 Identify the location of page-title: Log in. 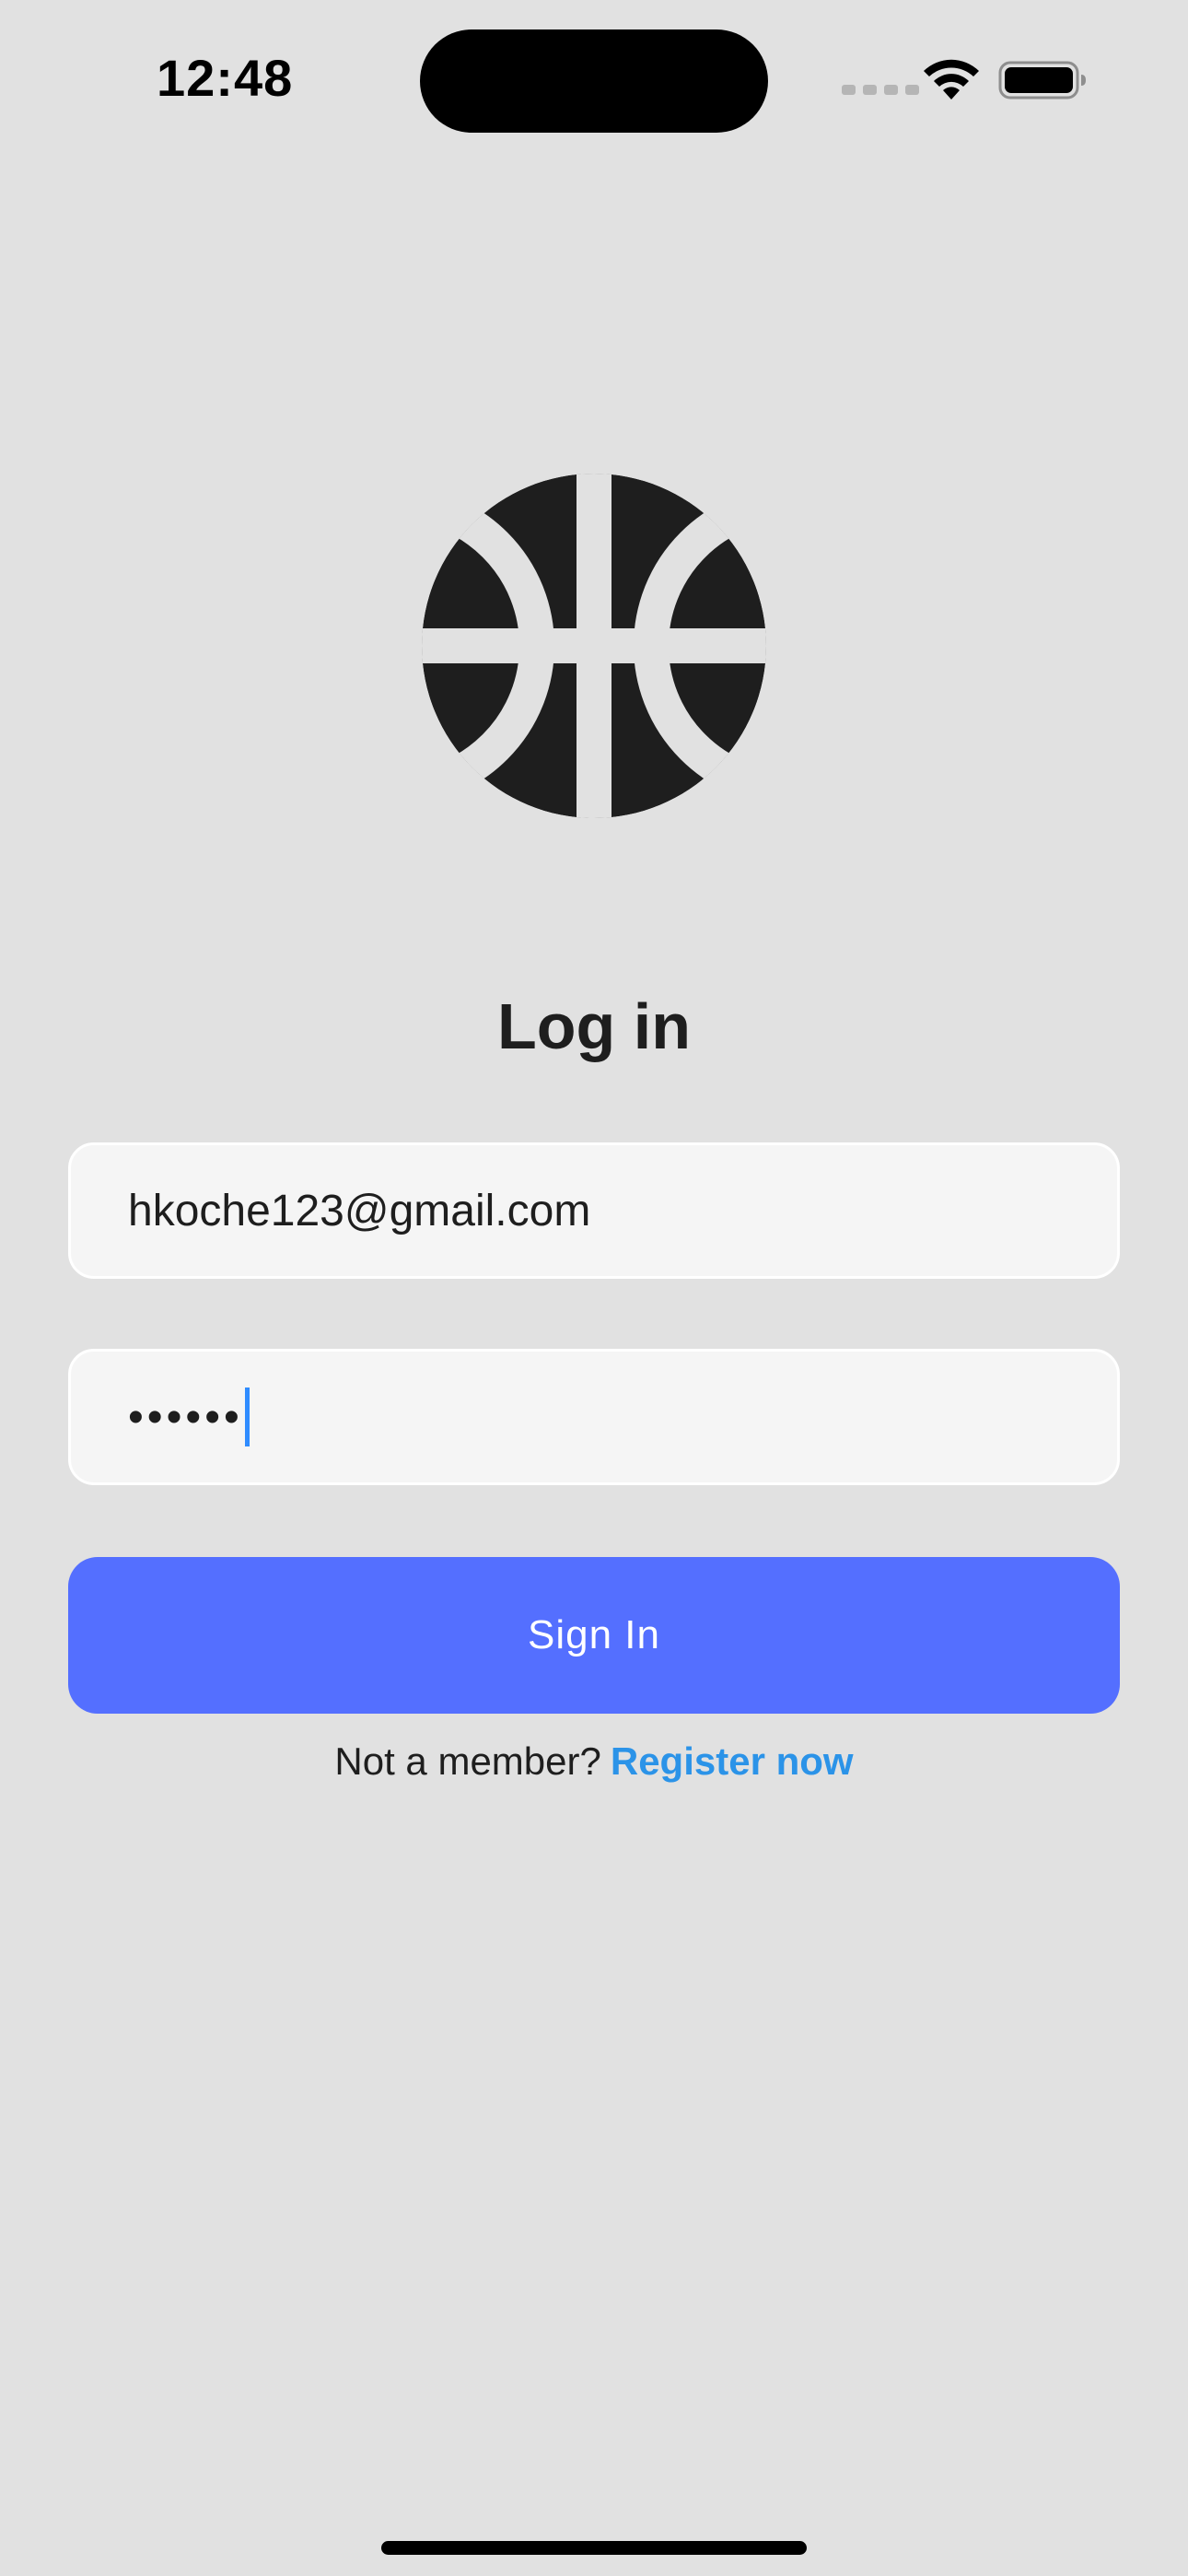
(594, 1026).